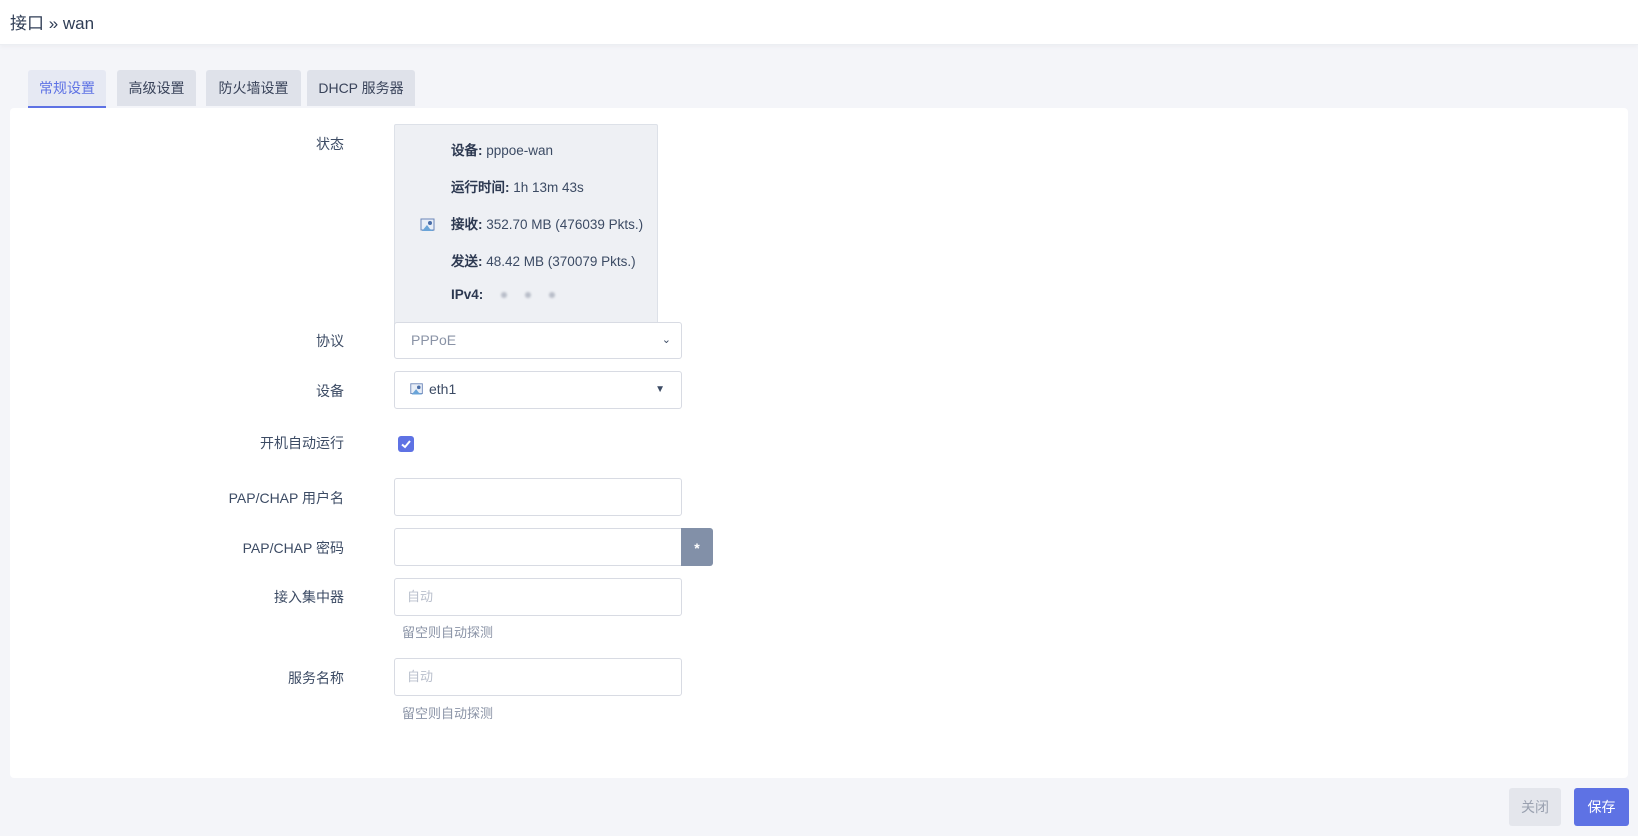 The width and height of the screenshot is (1638, 836). I want to click on status-tx: 发送: 48.42 MB (370079 Pkts.), so click(543, 261).